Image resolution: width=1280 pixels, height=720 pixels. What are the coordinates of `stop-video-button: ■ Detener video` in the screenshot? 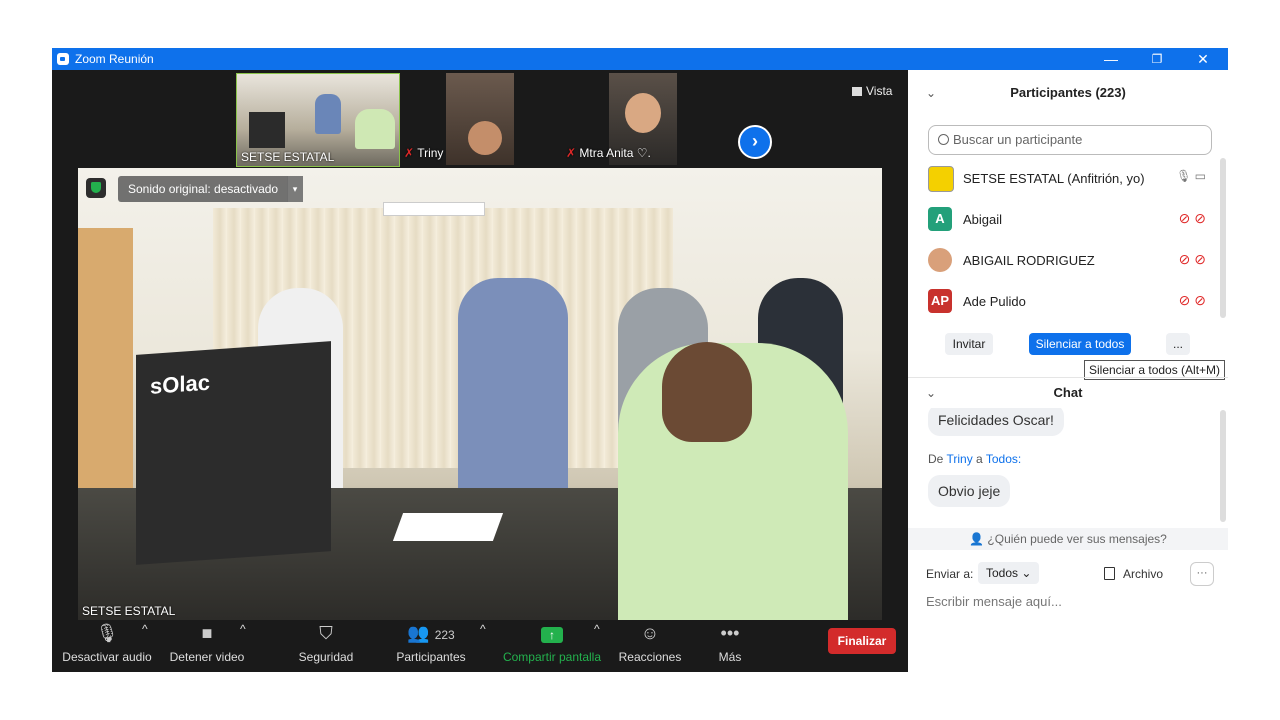 It's located at (207, 643).